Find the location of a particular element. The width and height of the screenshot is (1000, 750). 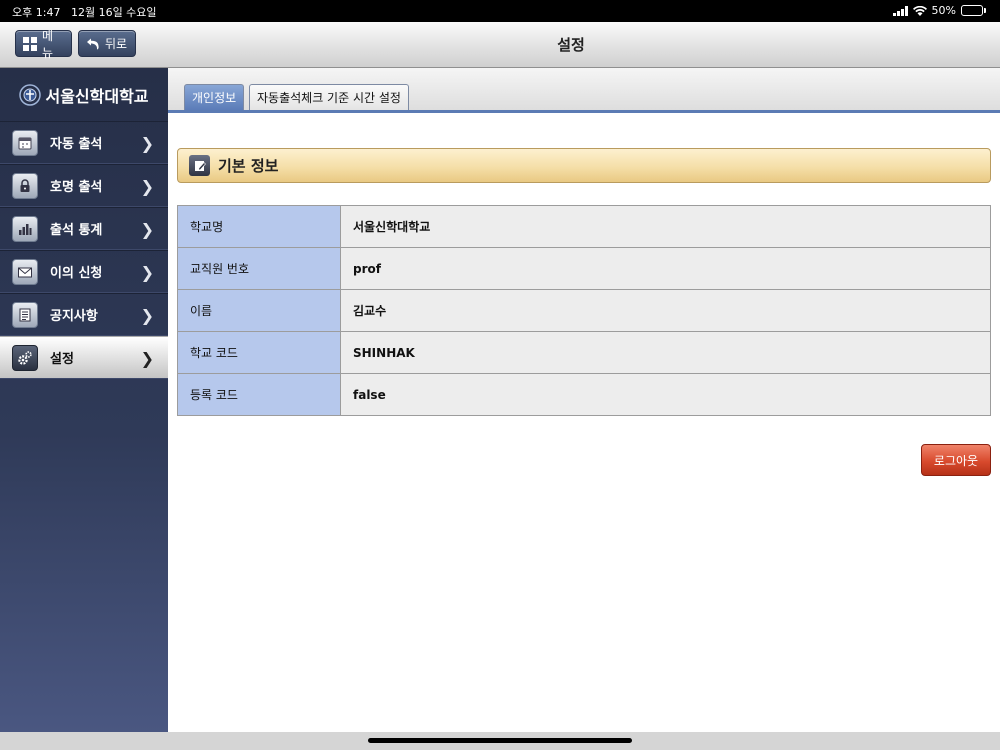

status-date: 12월 16일 수요일 is located at coordinates (113, 12).